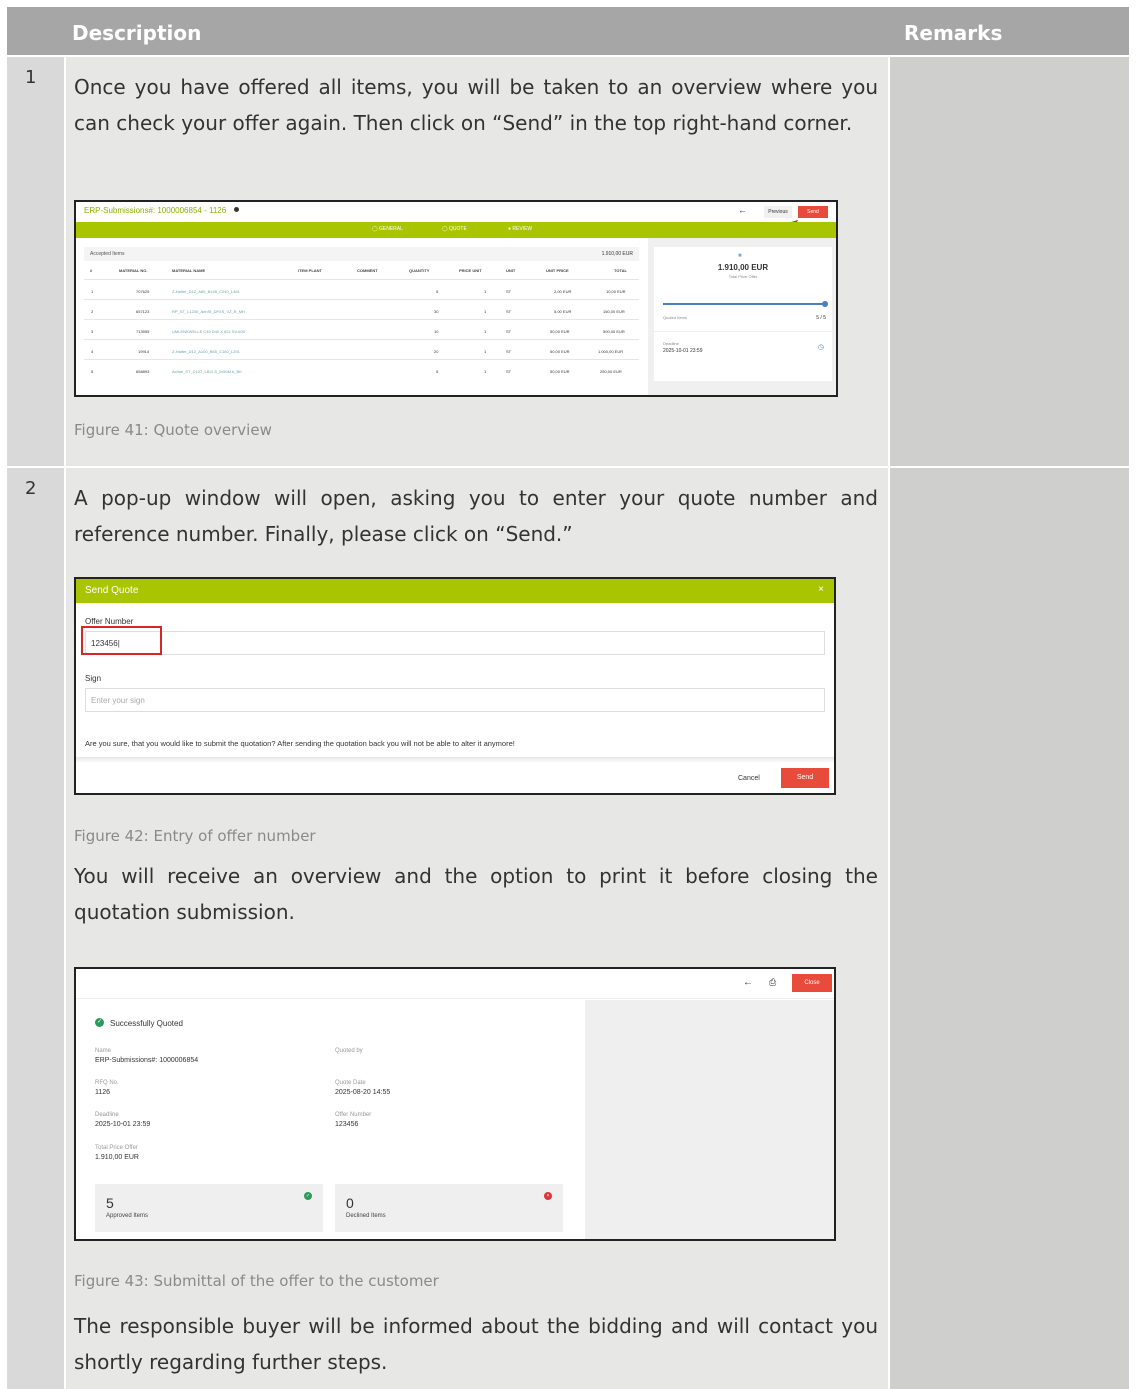 The width and height of the screenshot is (1136, 1389). I want to click on offer-number-input: 123456|, so click(455, 643).